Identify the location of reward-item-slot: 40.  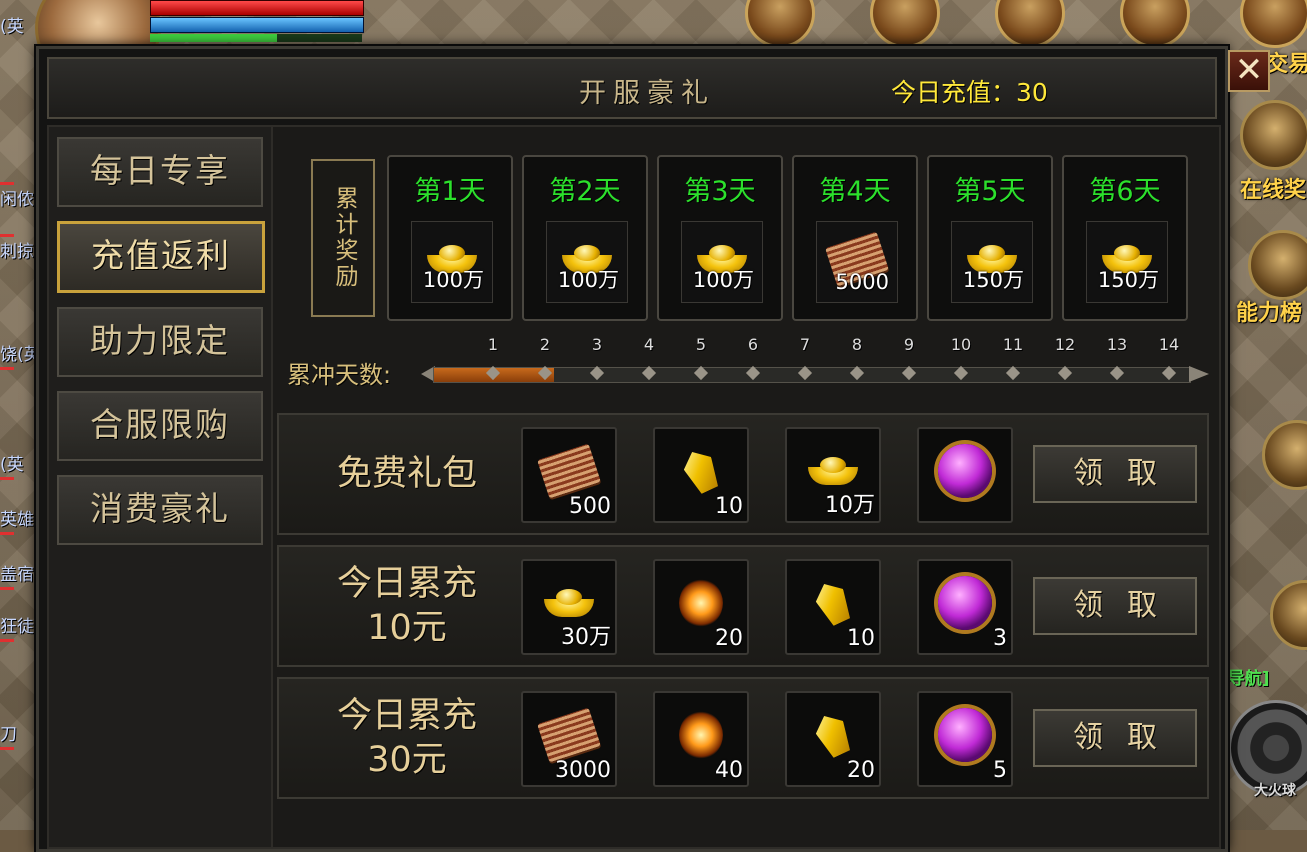
(701, 739).